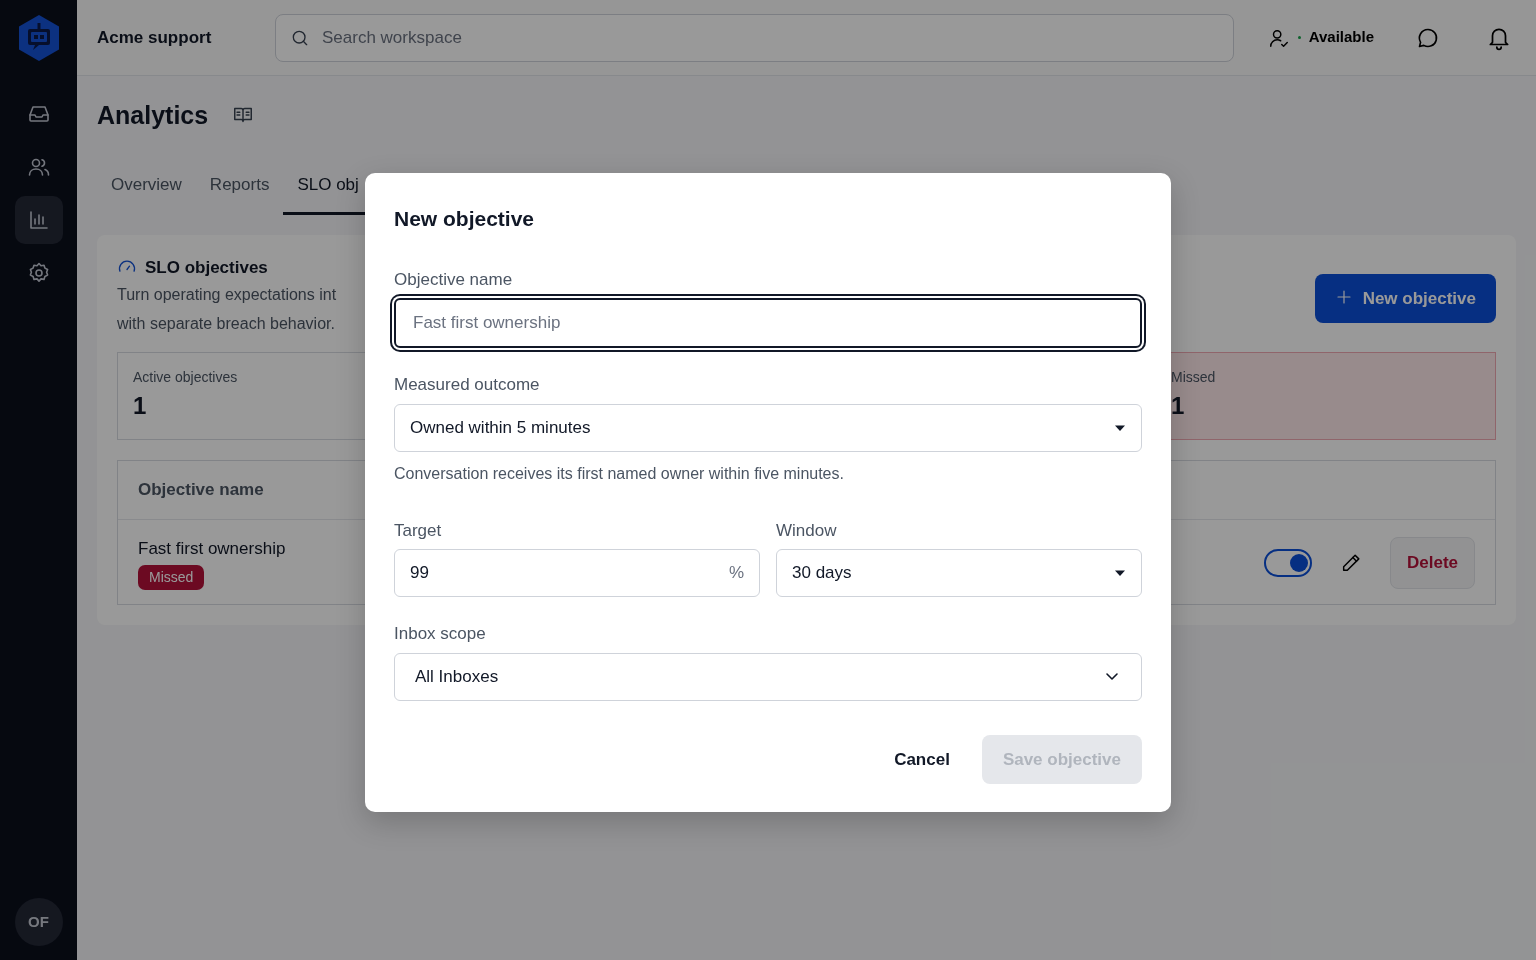 Image resolution: width=1536 pixels, height=960 pixels. Describe the element at coordinates (212, 548) in the screenshot. I see `objective-name: Fast first ownership` at that location.